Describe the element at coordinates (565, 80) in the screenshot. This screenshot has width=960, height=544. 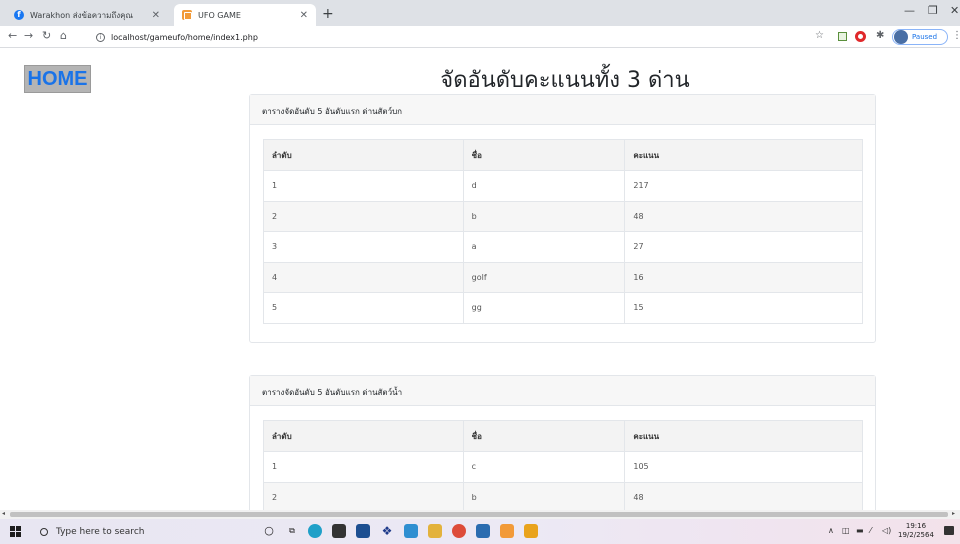
I see `page-title: จัดอันดับคะแนนทั้ง 3 ด่าน` at that location.